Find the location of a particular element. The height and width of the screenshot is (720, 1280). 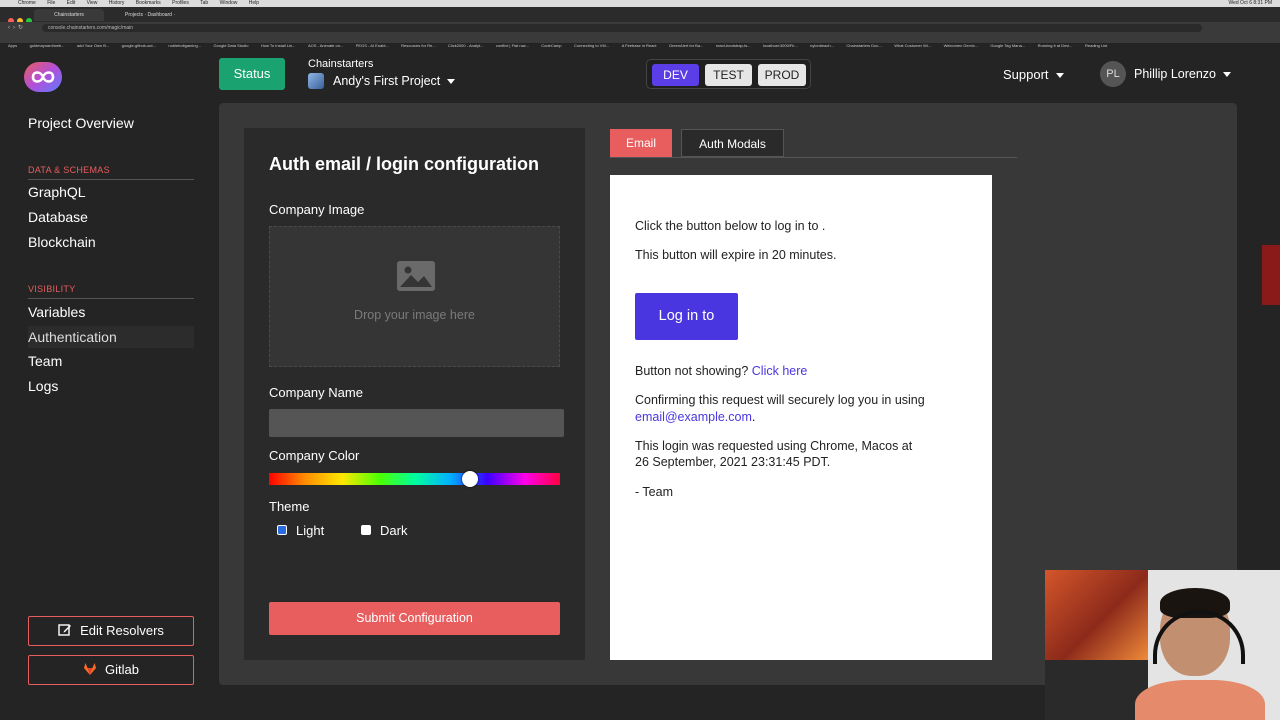

sidebar-item-variables: Variables is located at coordinates (111, 312).